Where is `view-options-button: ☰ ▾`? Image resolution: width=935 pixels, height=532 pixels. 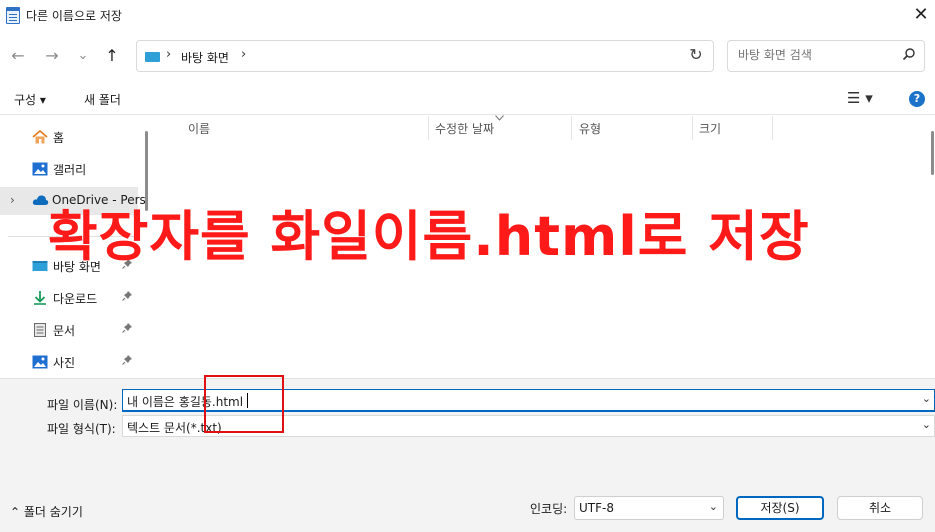
view-options-button: ☰ ▾ is located at coordinates (860, 98).